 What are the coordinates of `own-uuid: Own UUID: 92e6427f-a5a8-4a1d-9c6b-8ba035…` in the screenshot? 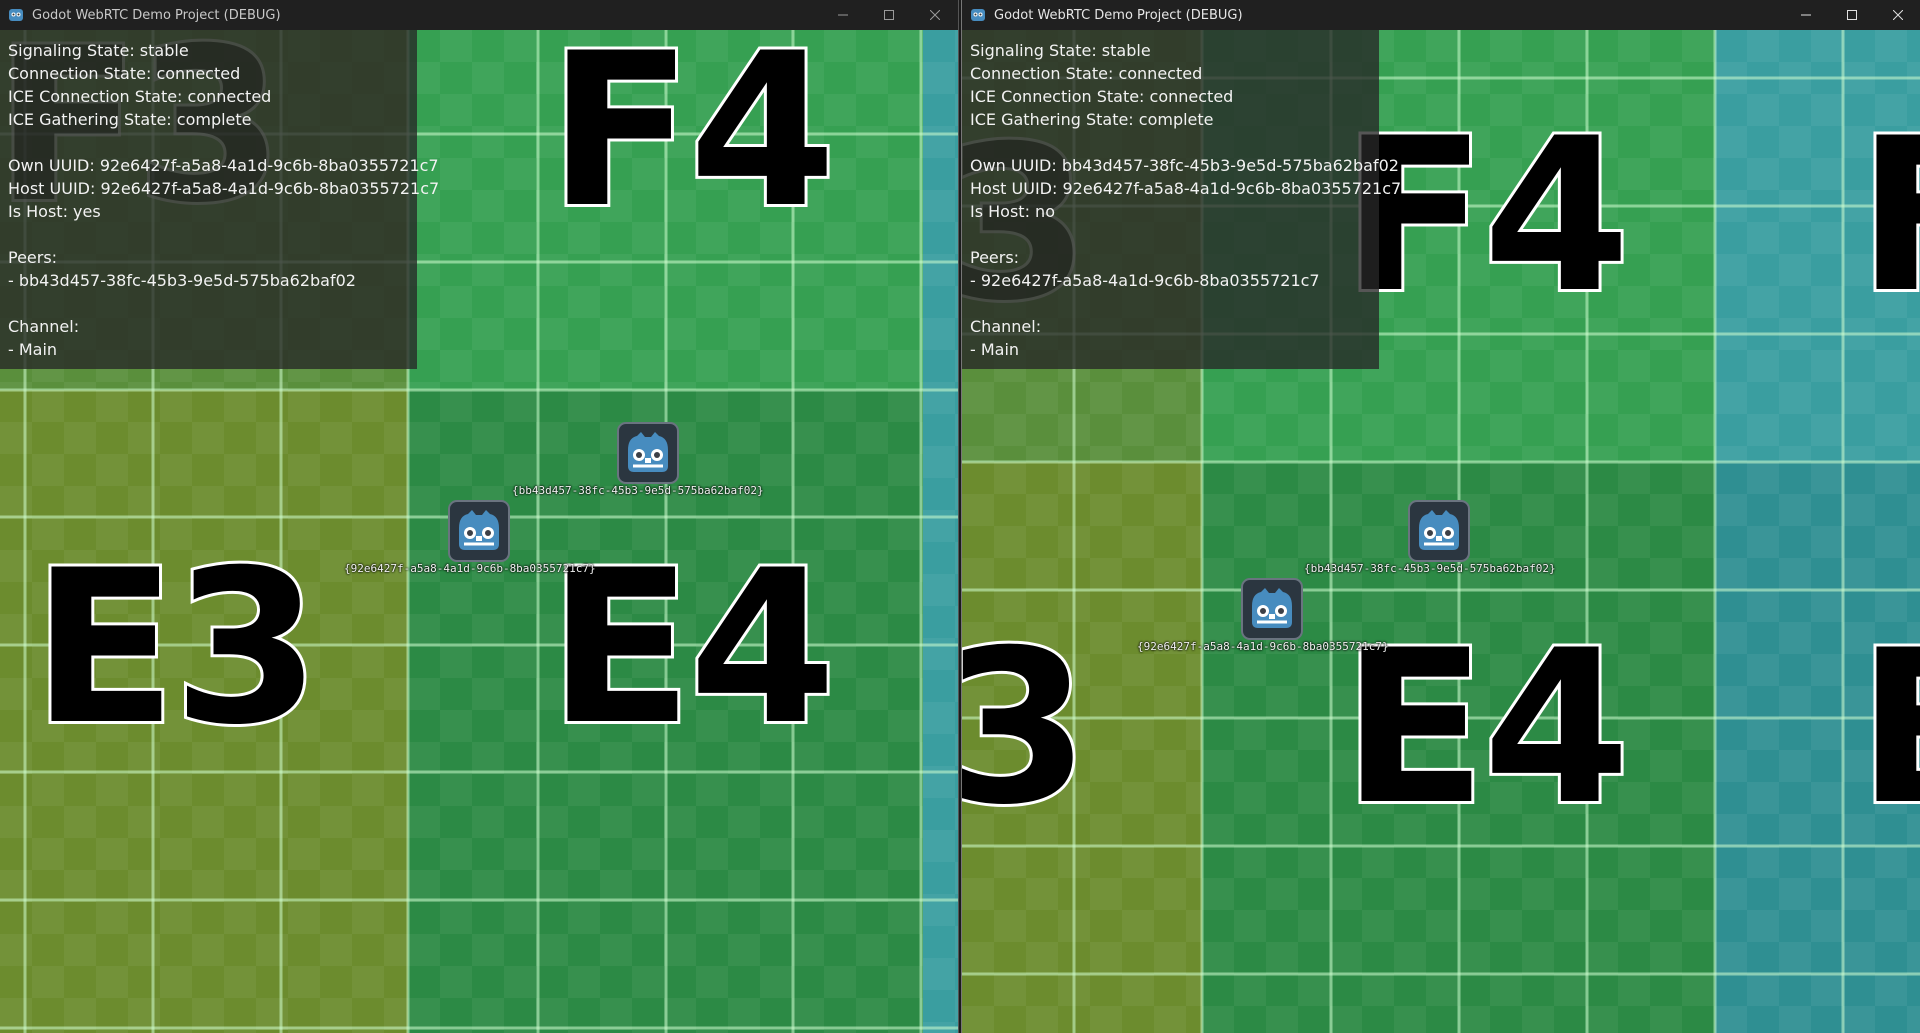 It's located at (223, 165).